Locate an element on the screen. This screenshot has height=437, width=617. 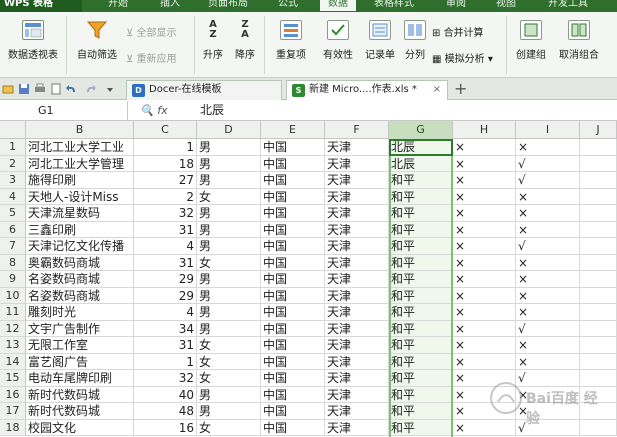
row-number: 2 is located at coordinates (13, 163).